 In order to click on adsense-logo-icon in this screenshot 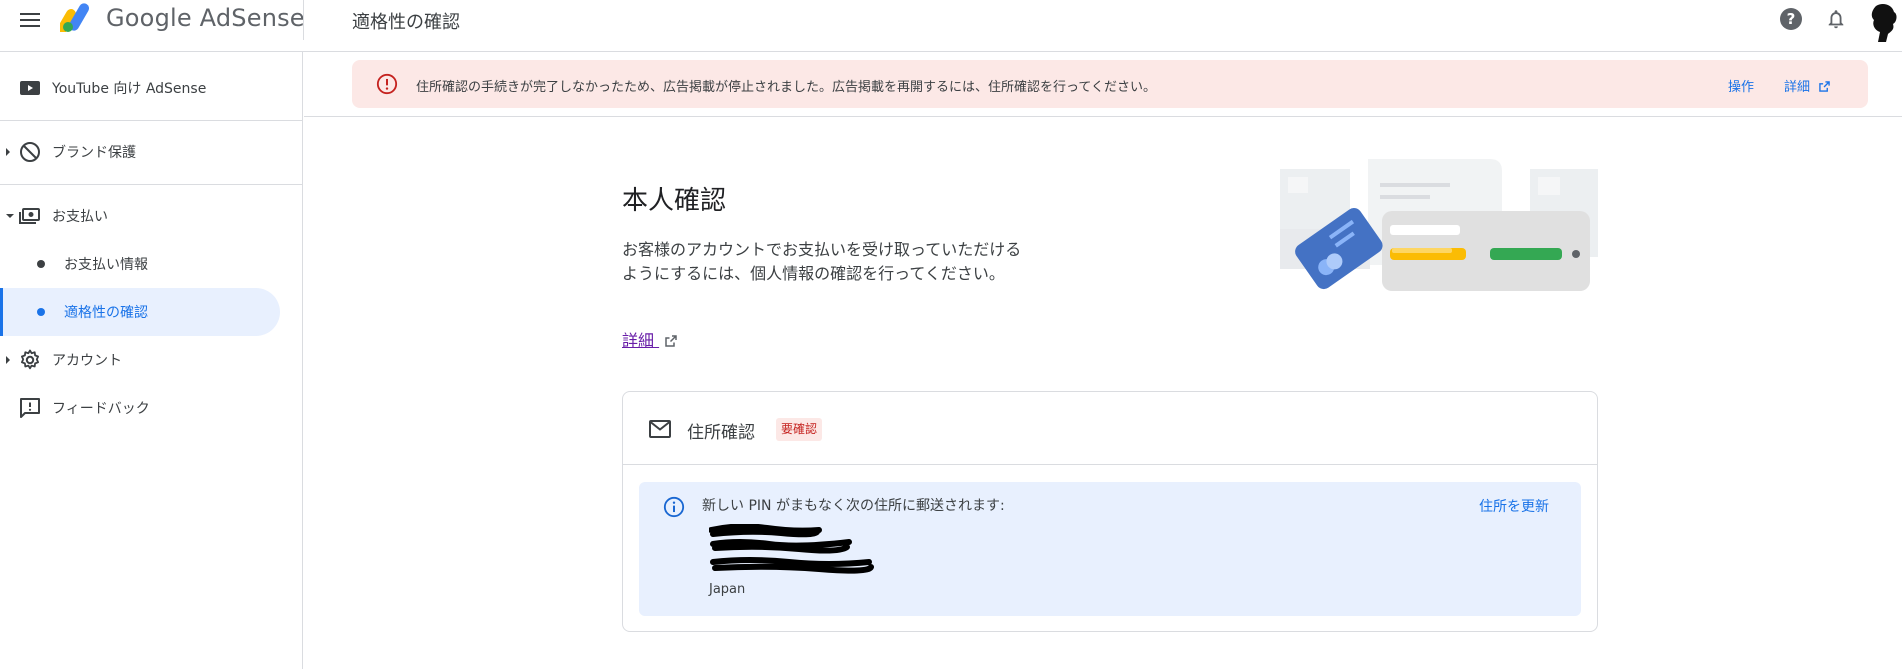, I will do `click(74, 17)`.